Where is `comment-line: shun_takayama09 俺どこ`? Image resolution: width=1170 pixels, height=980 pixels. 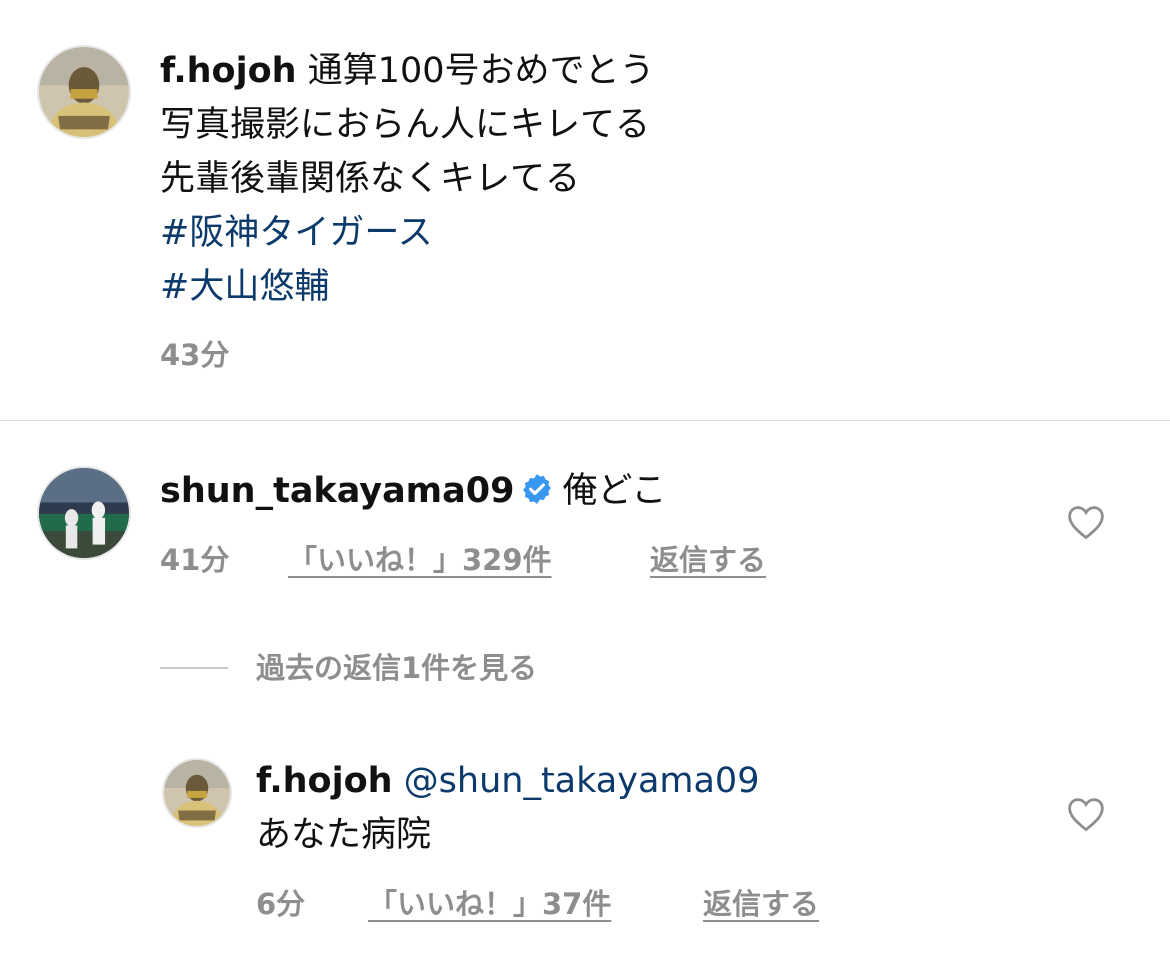
comment-line: shun_takayama09 俺どこ is located at coordinates (413, 491).